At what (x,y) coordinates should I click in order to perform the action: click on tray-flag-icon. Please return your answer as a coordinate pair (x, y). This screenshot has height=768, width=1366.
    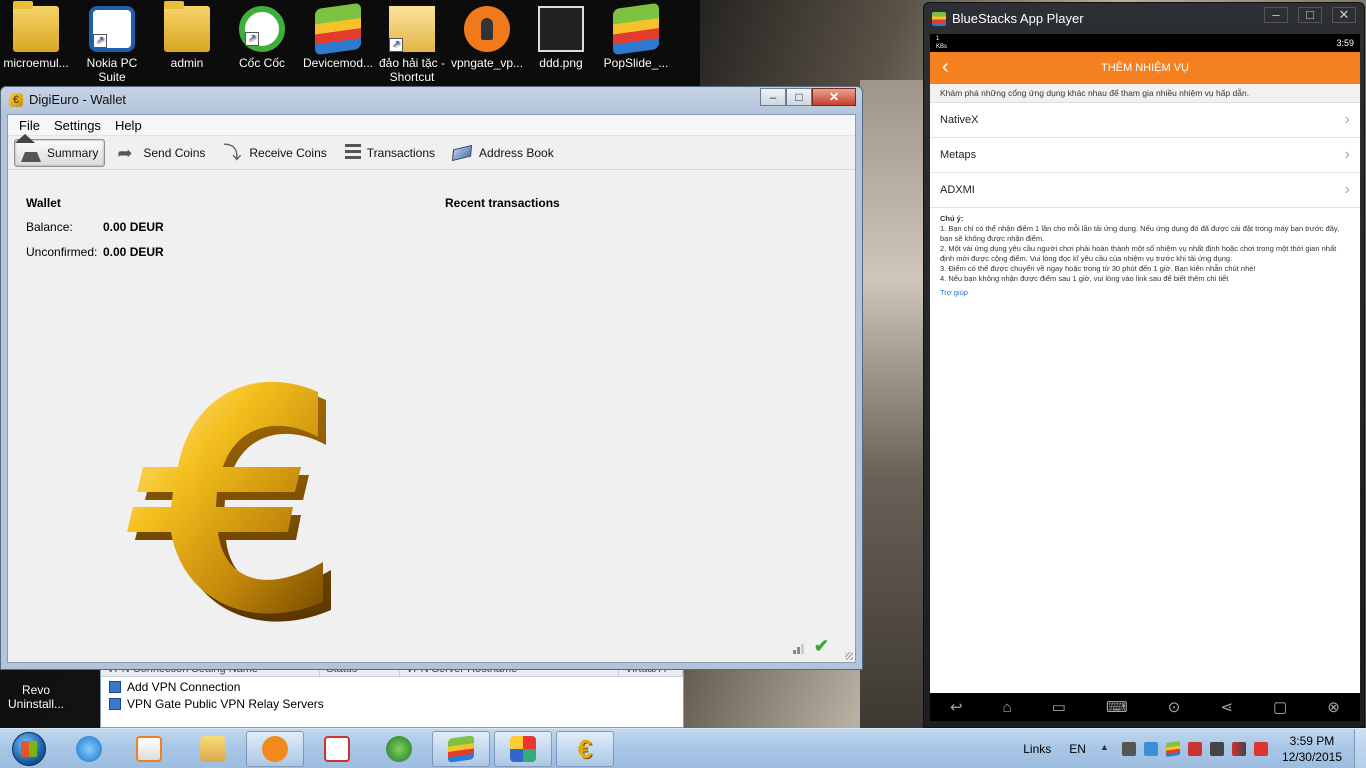
    Looking at the image, I should click on (1194, 749).